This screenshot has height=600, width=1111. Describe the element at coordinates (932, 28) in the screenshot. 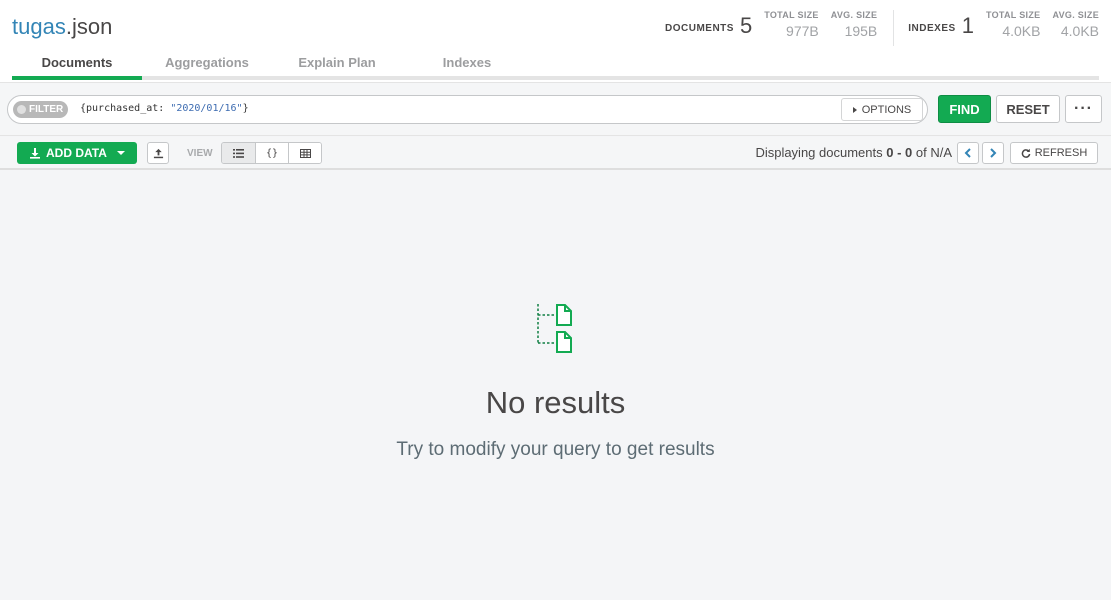

I see `indexes-label: INDEXES` at that location.